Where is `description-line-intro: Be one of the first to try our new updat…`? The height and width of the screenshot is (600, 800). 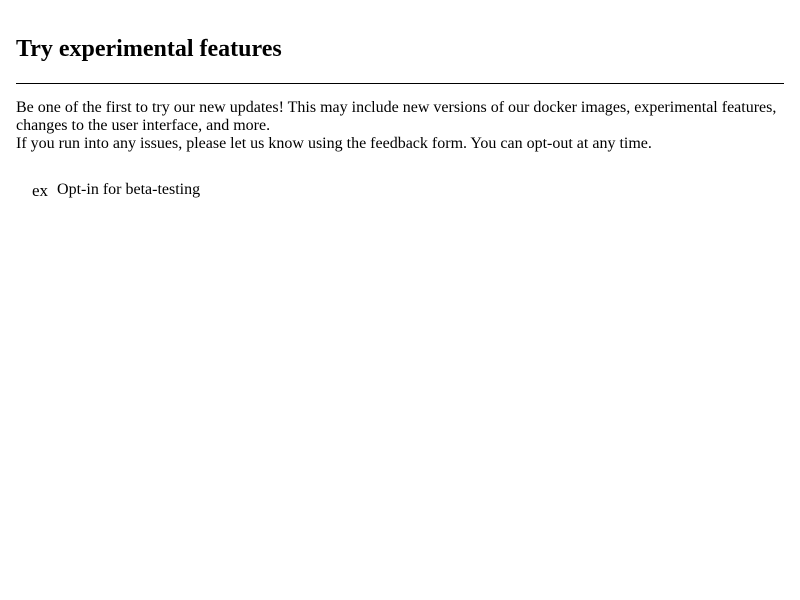
description-line-intro: Be one of the first to try our new updat… is located at coordinates (396, 116).